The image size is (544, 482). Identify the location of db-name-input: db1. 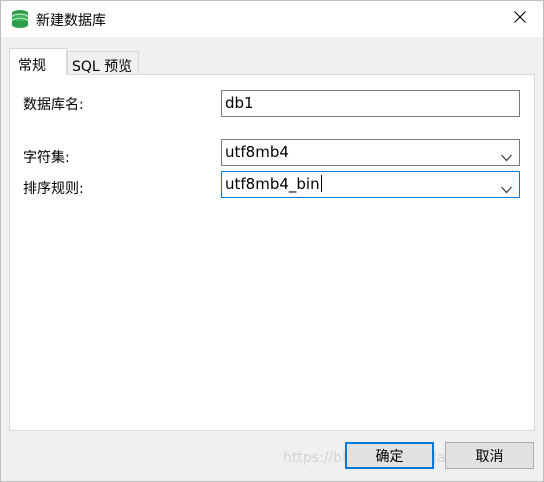
(370, 103).